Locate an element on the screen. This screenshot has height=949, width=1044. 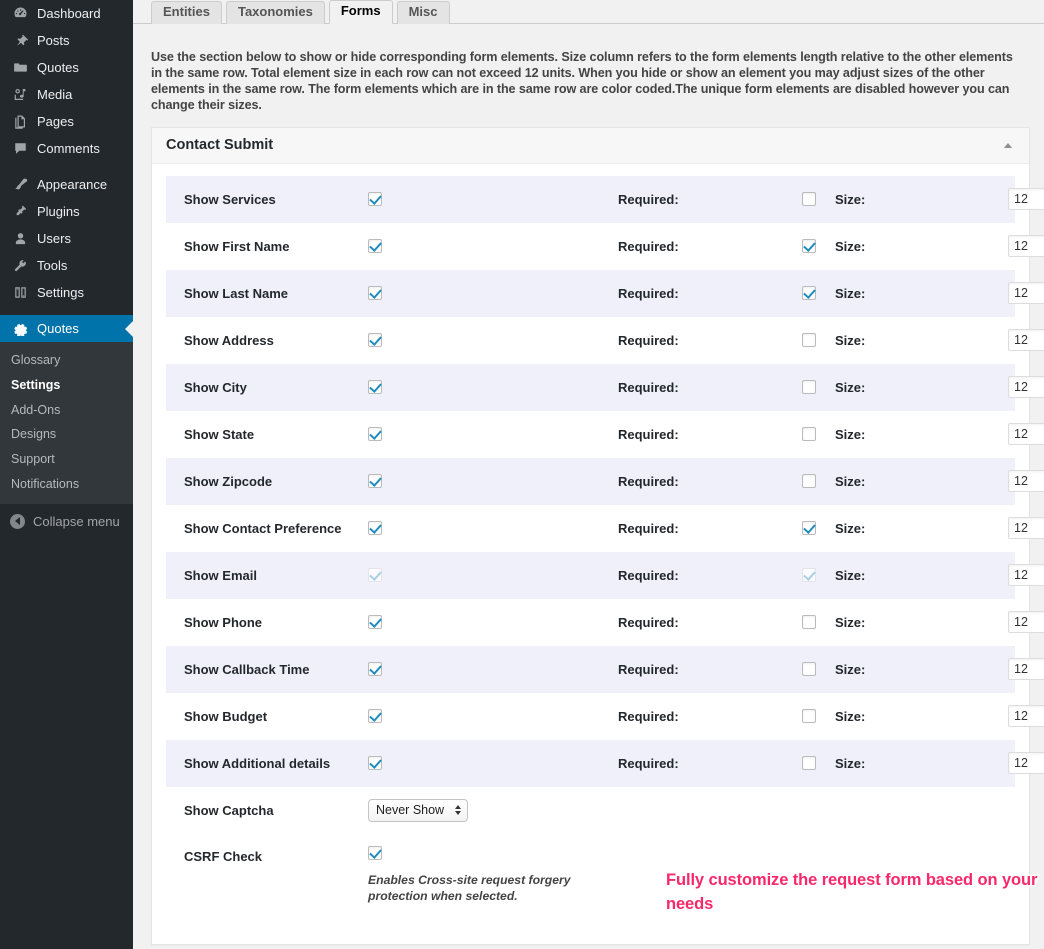
user-icon is located at coordinates (20, 238).